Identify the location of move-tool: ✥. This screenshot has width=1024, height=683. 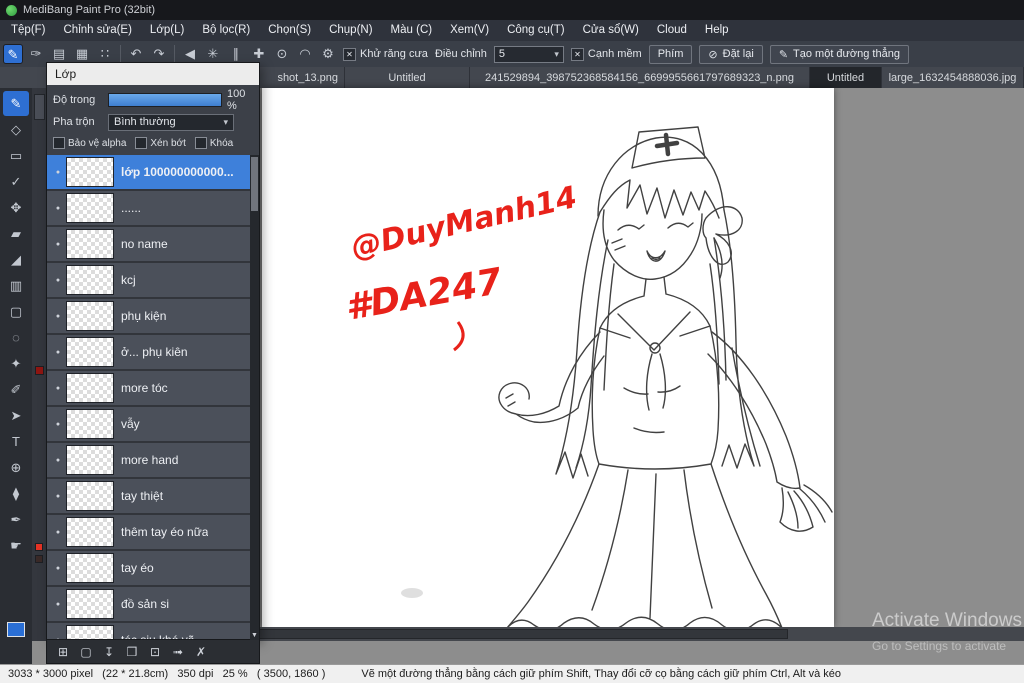
(16, 207).